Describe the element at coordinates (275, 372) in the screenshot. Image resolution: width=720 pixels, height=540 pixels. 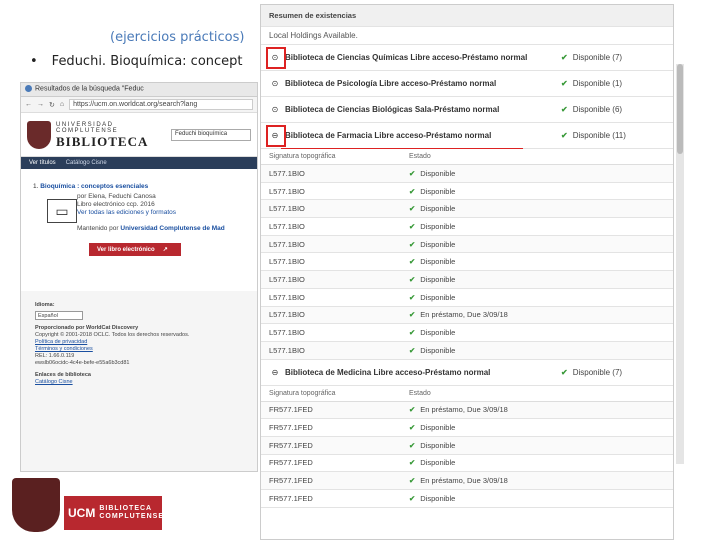
I see `collapse-icon: ⊖` at that location.